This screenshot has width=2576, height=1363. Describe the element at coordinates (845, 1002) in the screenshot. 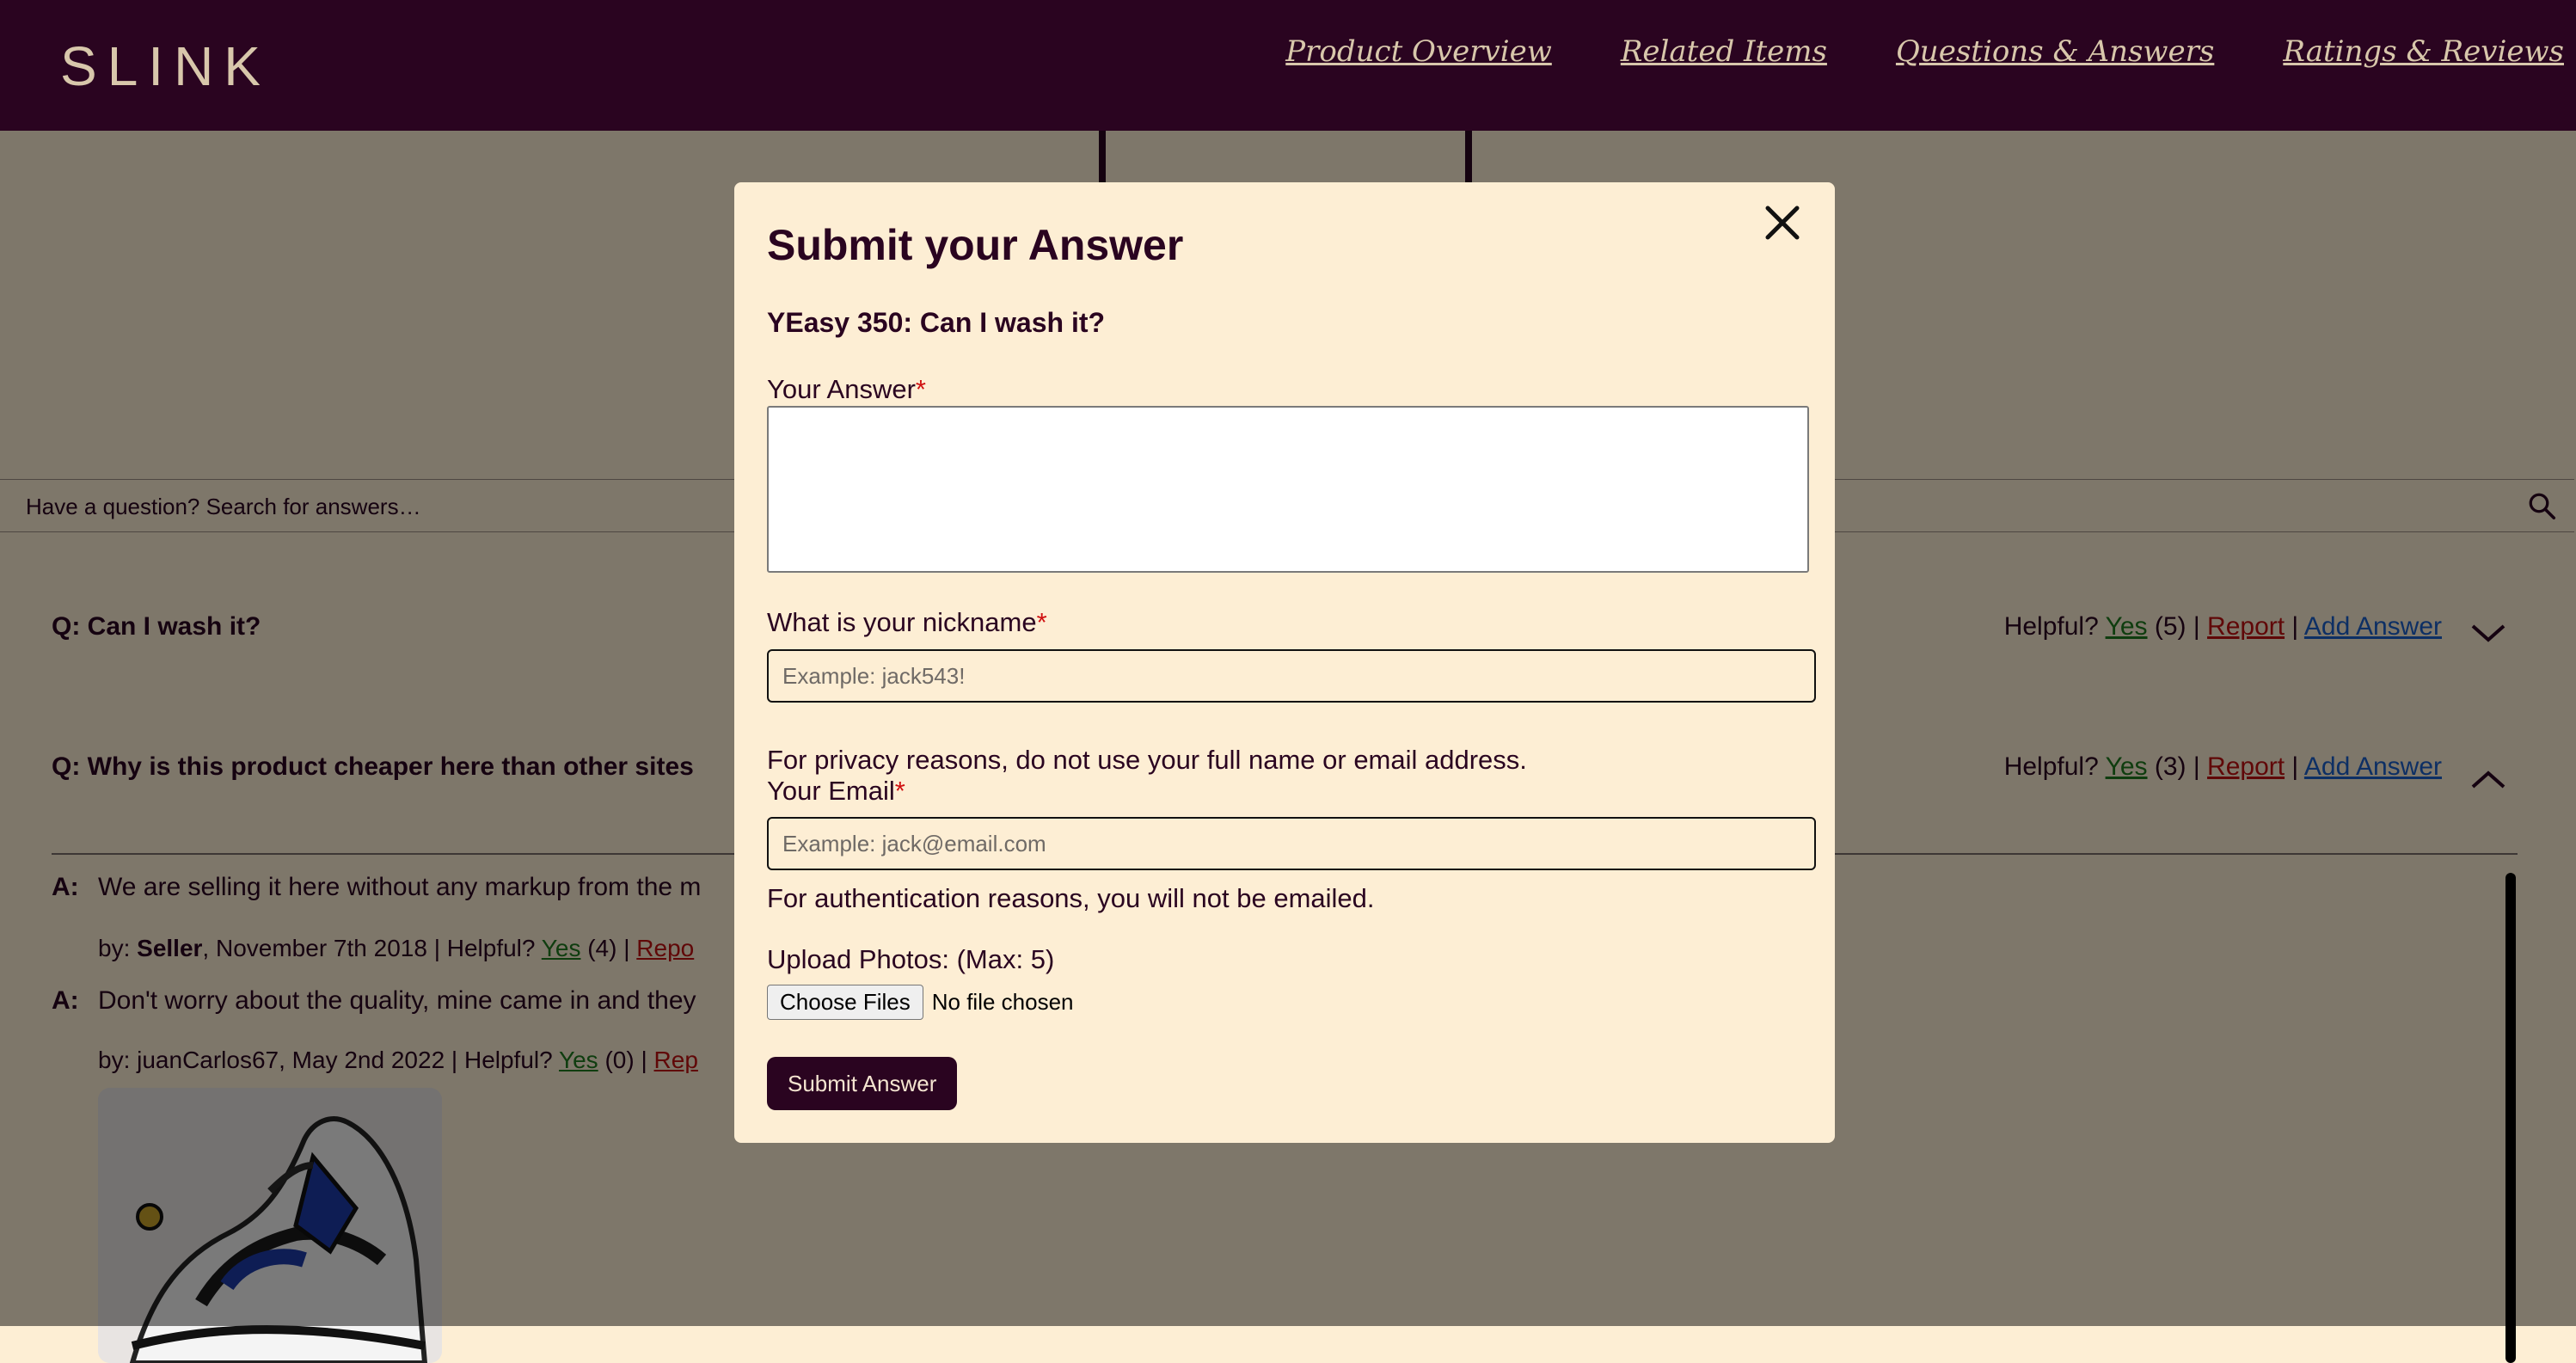

I see `choose-files-button: Choose Files` at that location.